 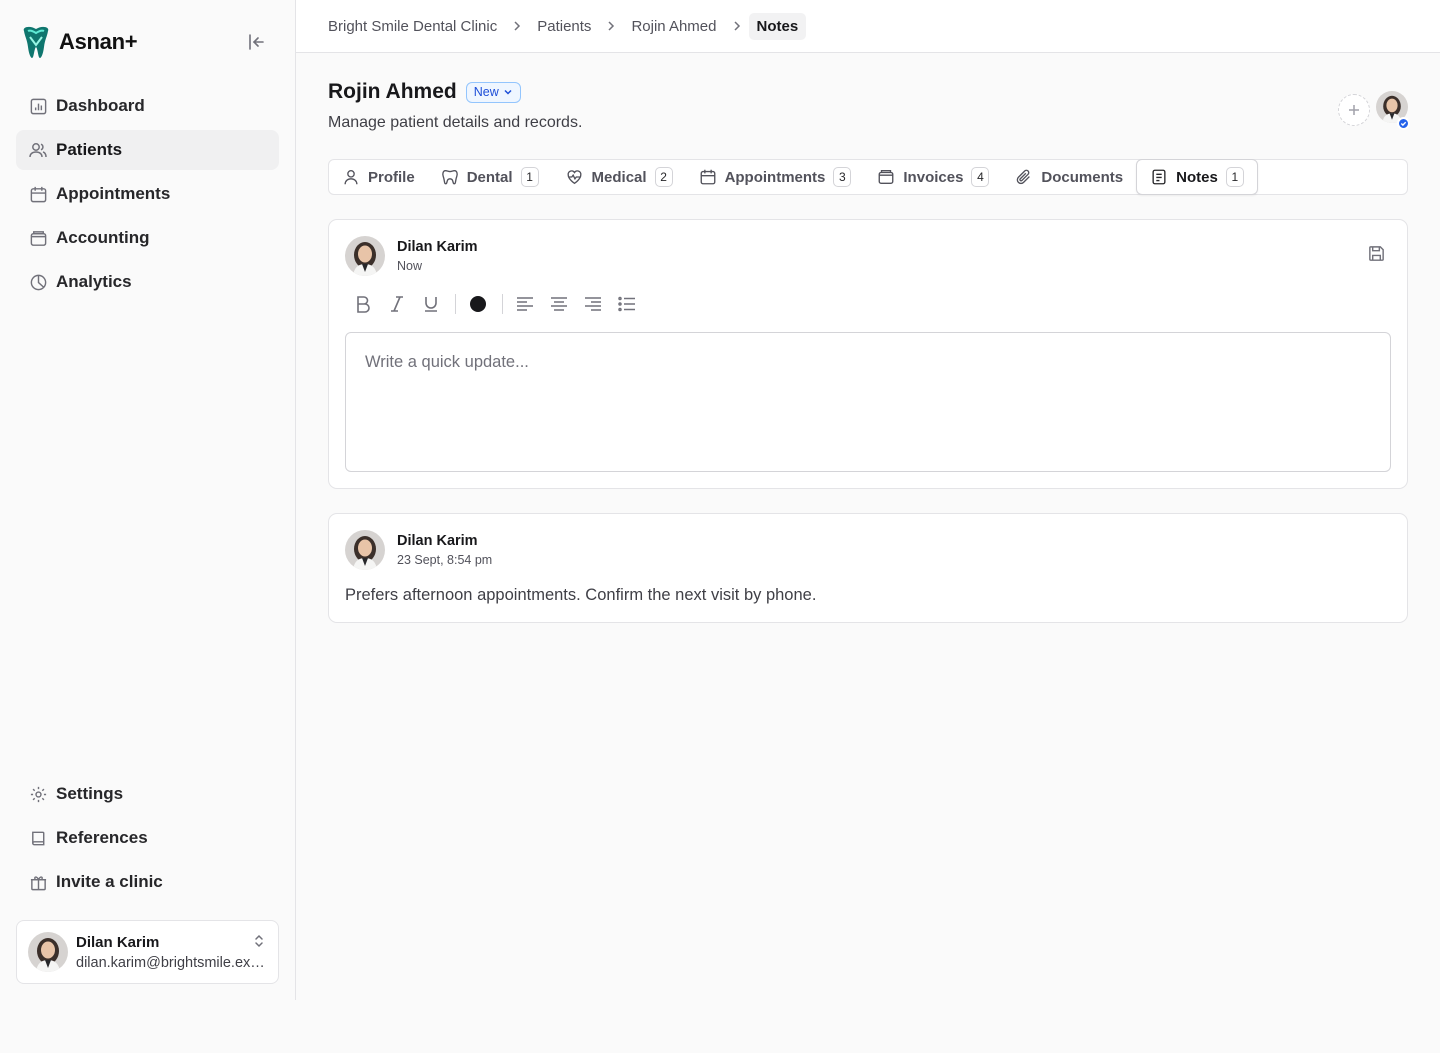 I want to click on tab-documents: Documents, so click(x=1069, y=177).